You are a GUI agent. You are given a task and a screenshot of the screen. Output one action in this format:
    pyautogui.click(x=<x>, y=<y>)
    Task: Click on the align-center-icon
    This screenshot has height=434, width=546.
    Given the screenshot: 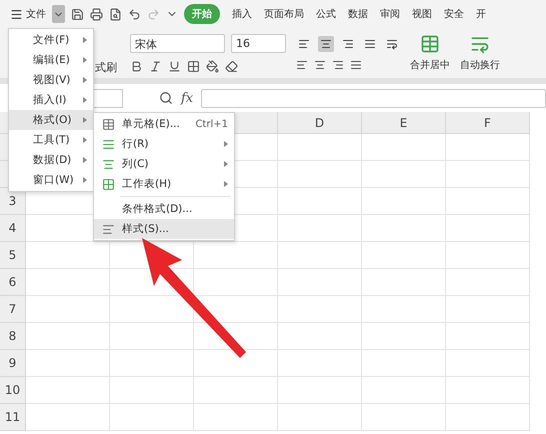 What is the action you would take?
    pyautogui.click(x=320, y=64)
    